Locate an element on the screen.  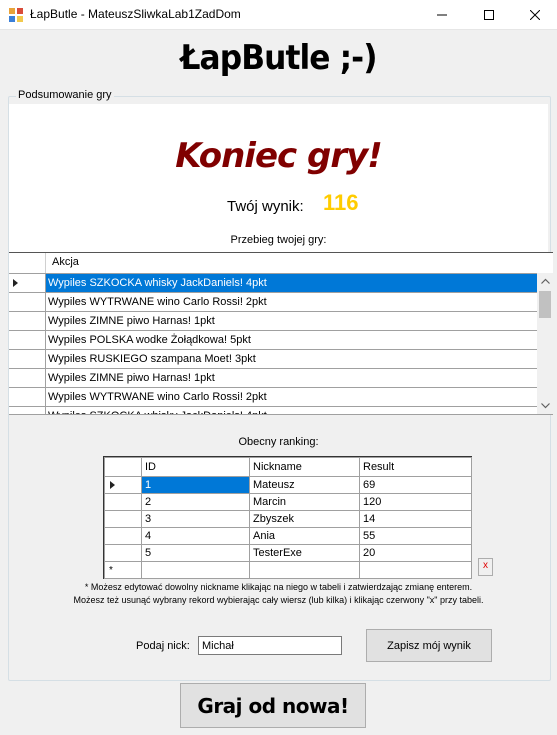
maximize-button is located at coordinates (489, 14).